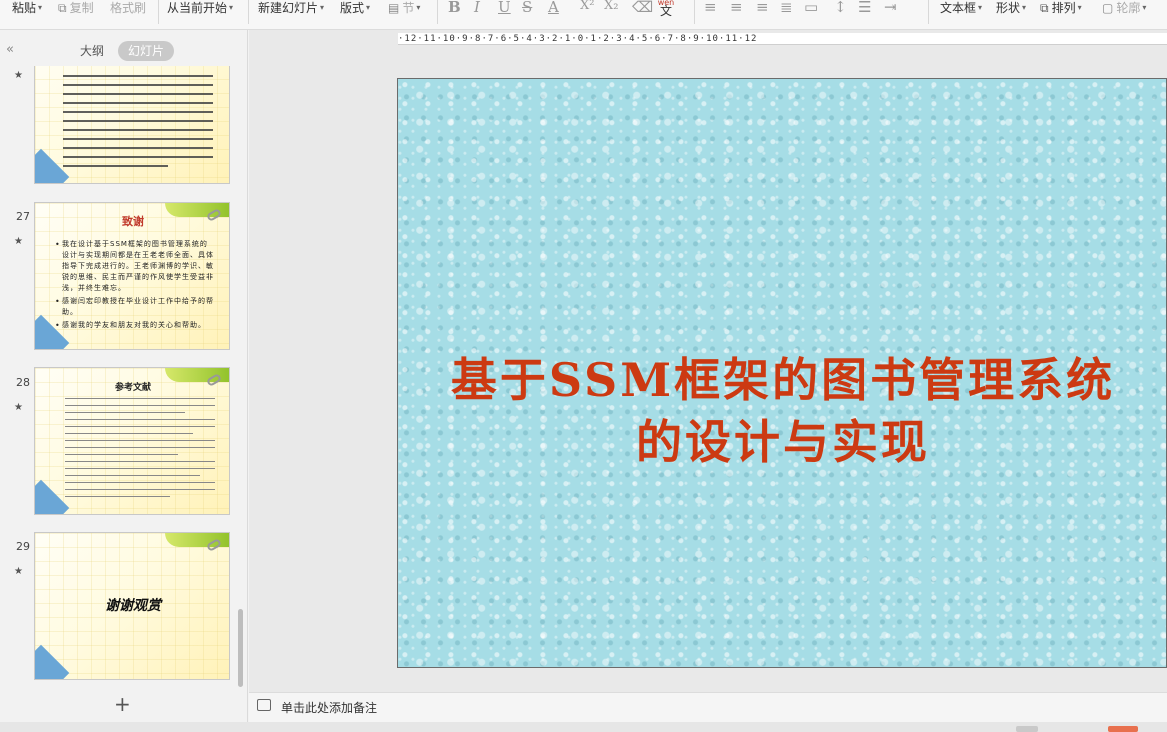 The width and height of the screenshot is (1167, 732). What do you see at coordinates (642, 8) in the screenshot?
I see `eraser-icon: ⌫` at bounding box center [642, 8].